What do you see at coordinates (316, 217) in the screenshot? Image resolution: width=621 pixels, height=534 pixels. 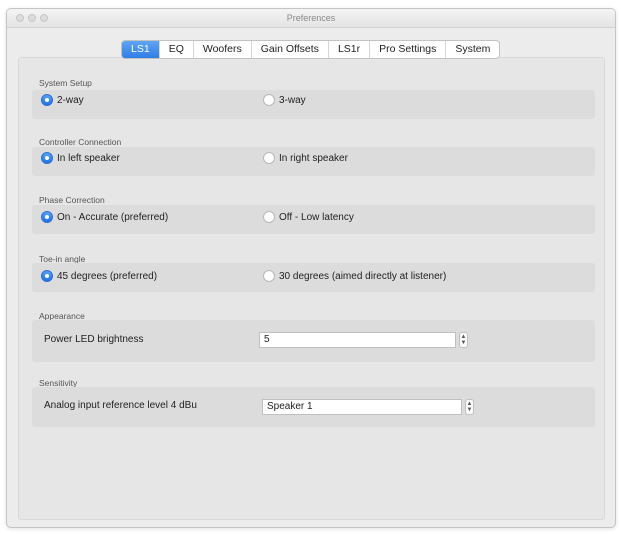 I see `radio-label: Off - Low latency` at bounding box center [316, 217].